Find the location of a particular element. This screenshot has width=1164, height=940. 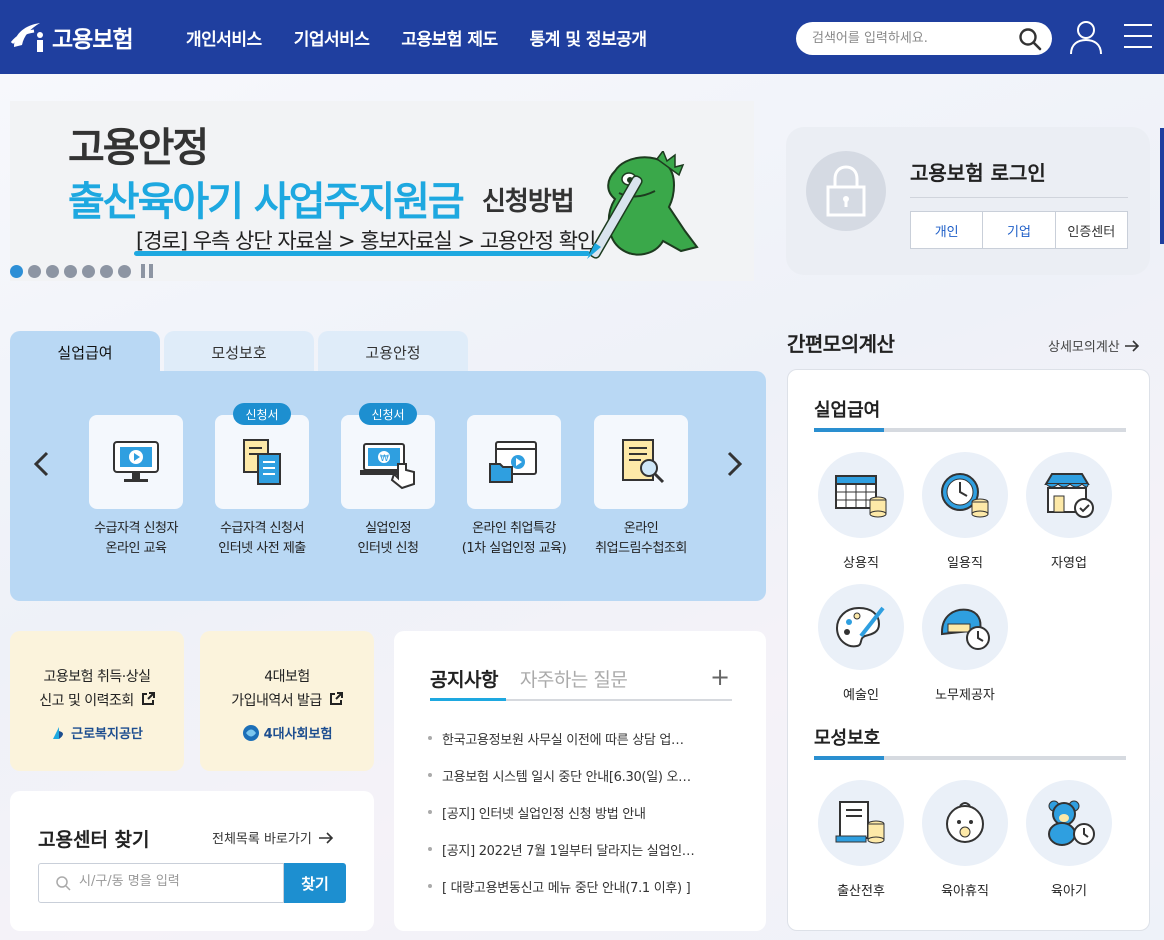

full-list-link: 전체목록 바로가기 is located at coordinates (273, 837).